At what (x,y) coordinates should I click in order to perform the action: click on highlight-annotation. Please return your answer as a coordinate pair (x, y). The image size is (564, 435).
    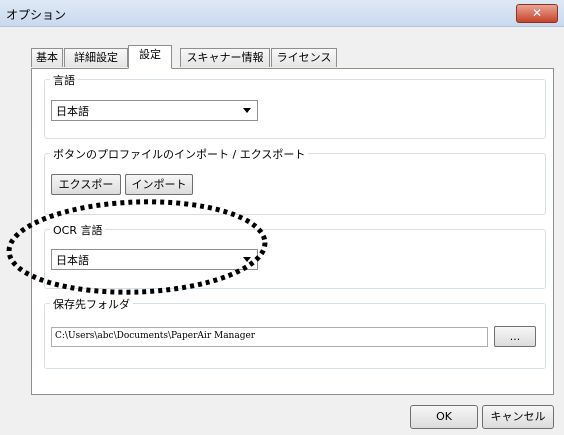
    Looking at the image, I should click on (137, 247).